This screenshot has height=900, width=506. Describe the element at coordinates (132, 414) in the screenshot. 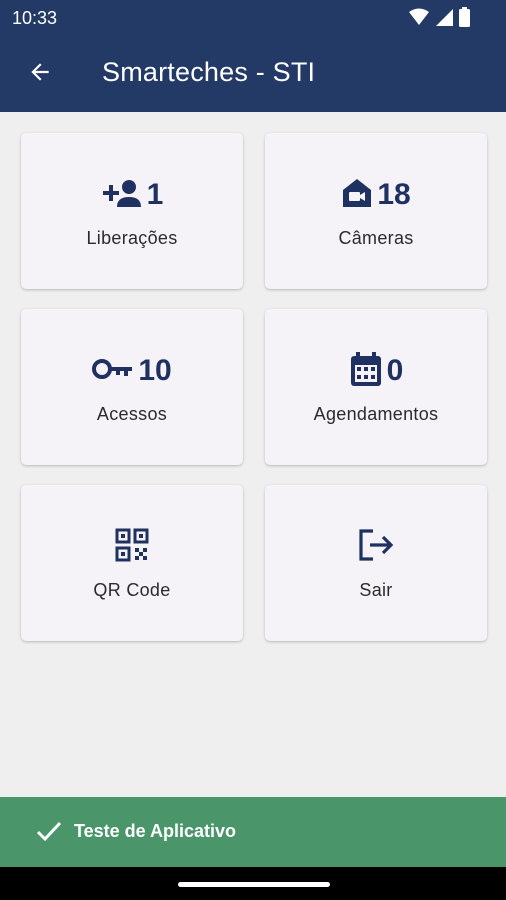

I see `card-label: Acessos` at that location.